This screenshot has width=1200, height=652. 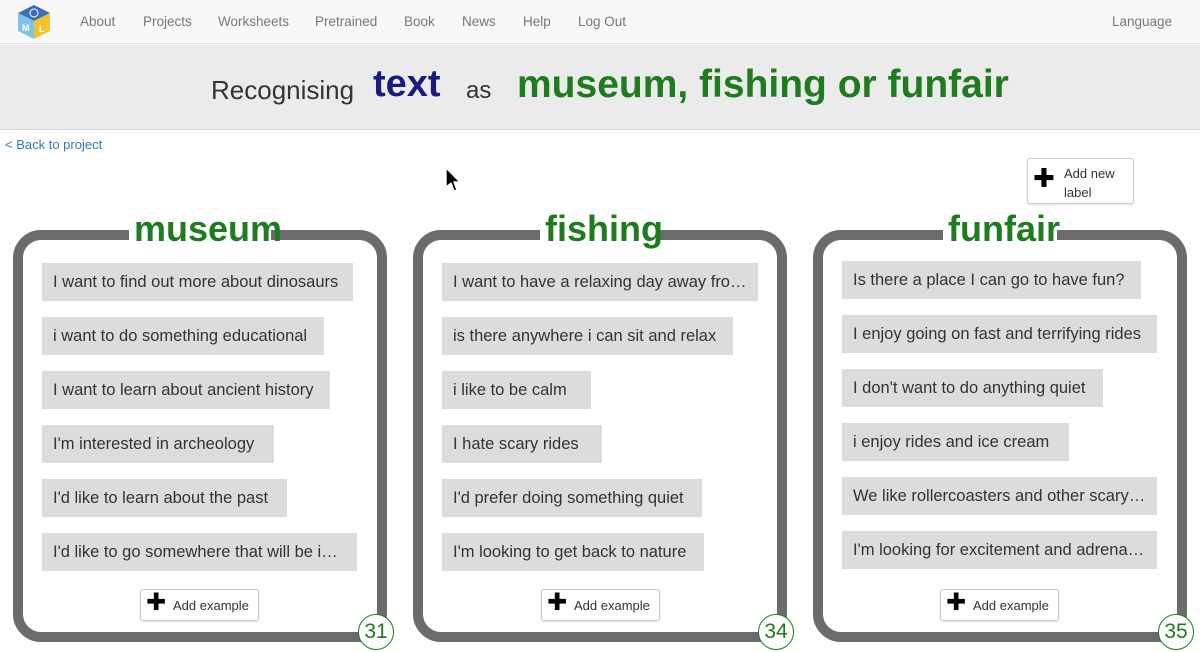 What do you see at coordinates (53, 144) in the screenshot?
I see `back-to-project-link: < Back to project` at bounding box center [53, 144].